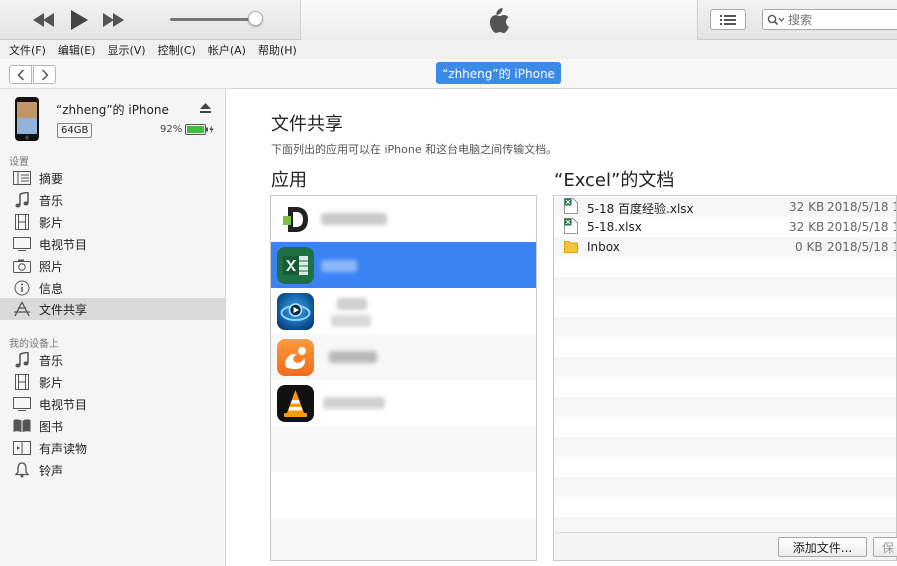 This screenshot has width=897, height=566. I want to click on document-name: 5-18.xlsx, so click(614, 227).